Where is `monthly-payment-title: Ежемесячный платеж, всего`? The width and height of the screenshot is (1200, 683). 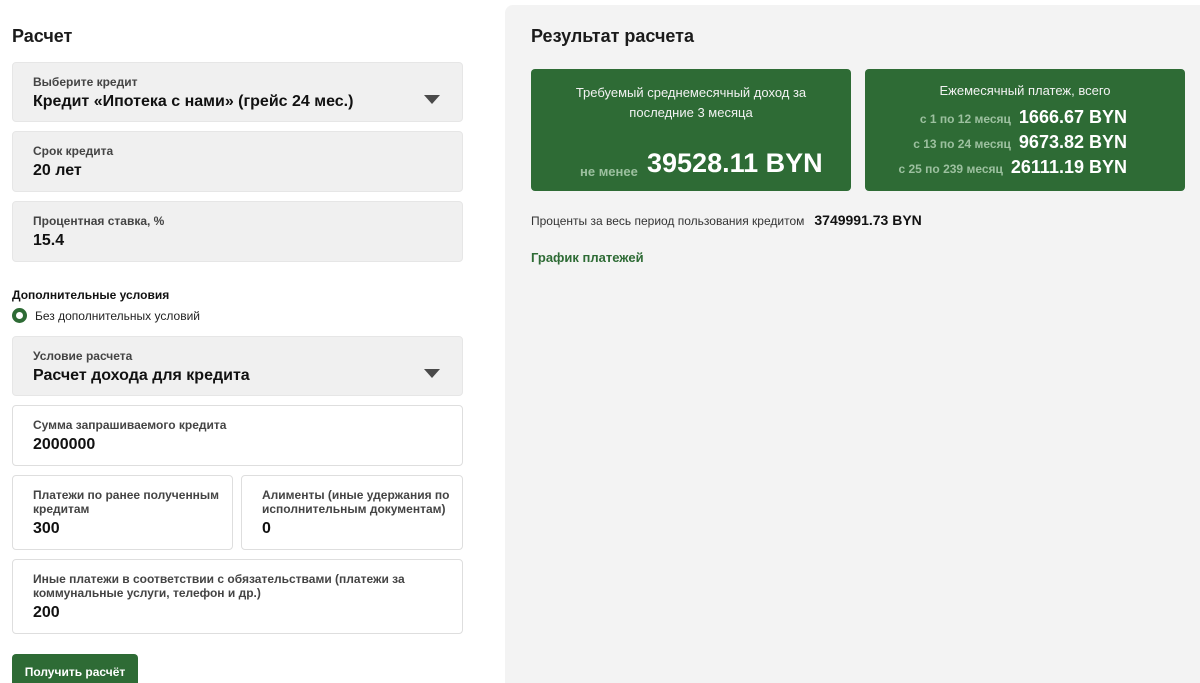
monthly-payment-title: Ежемесячный платеж, всего is located at coordinates (1025, 90).